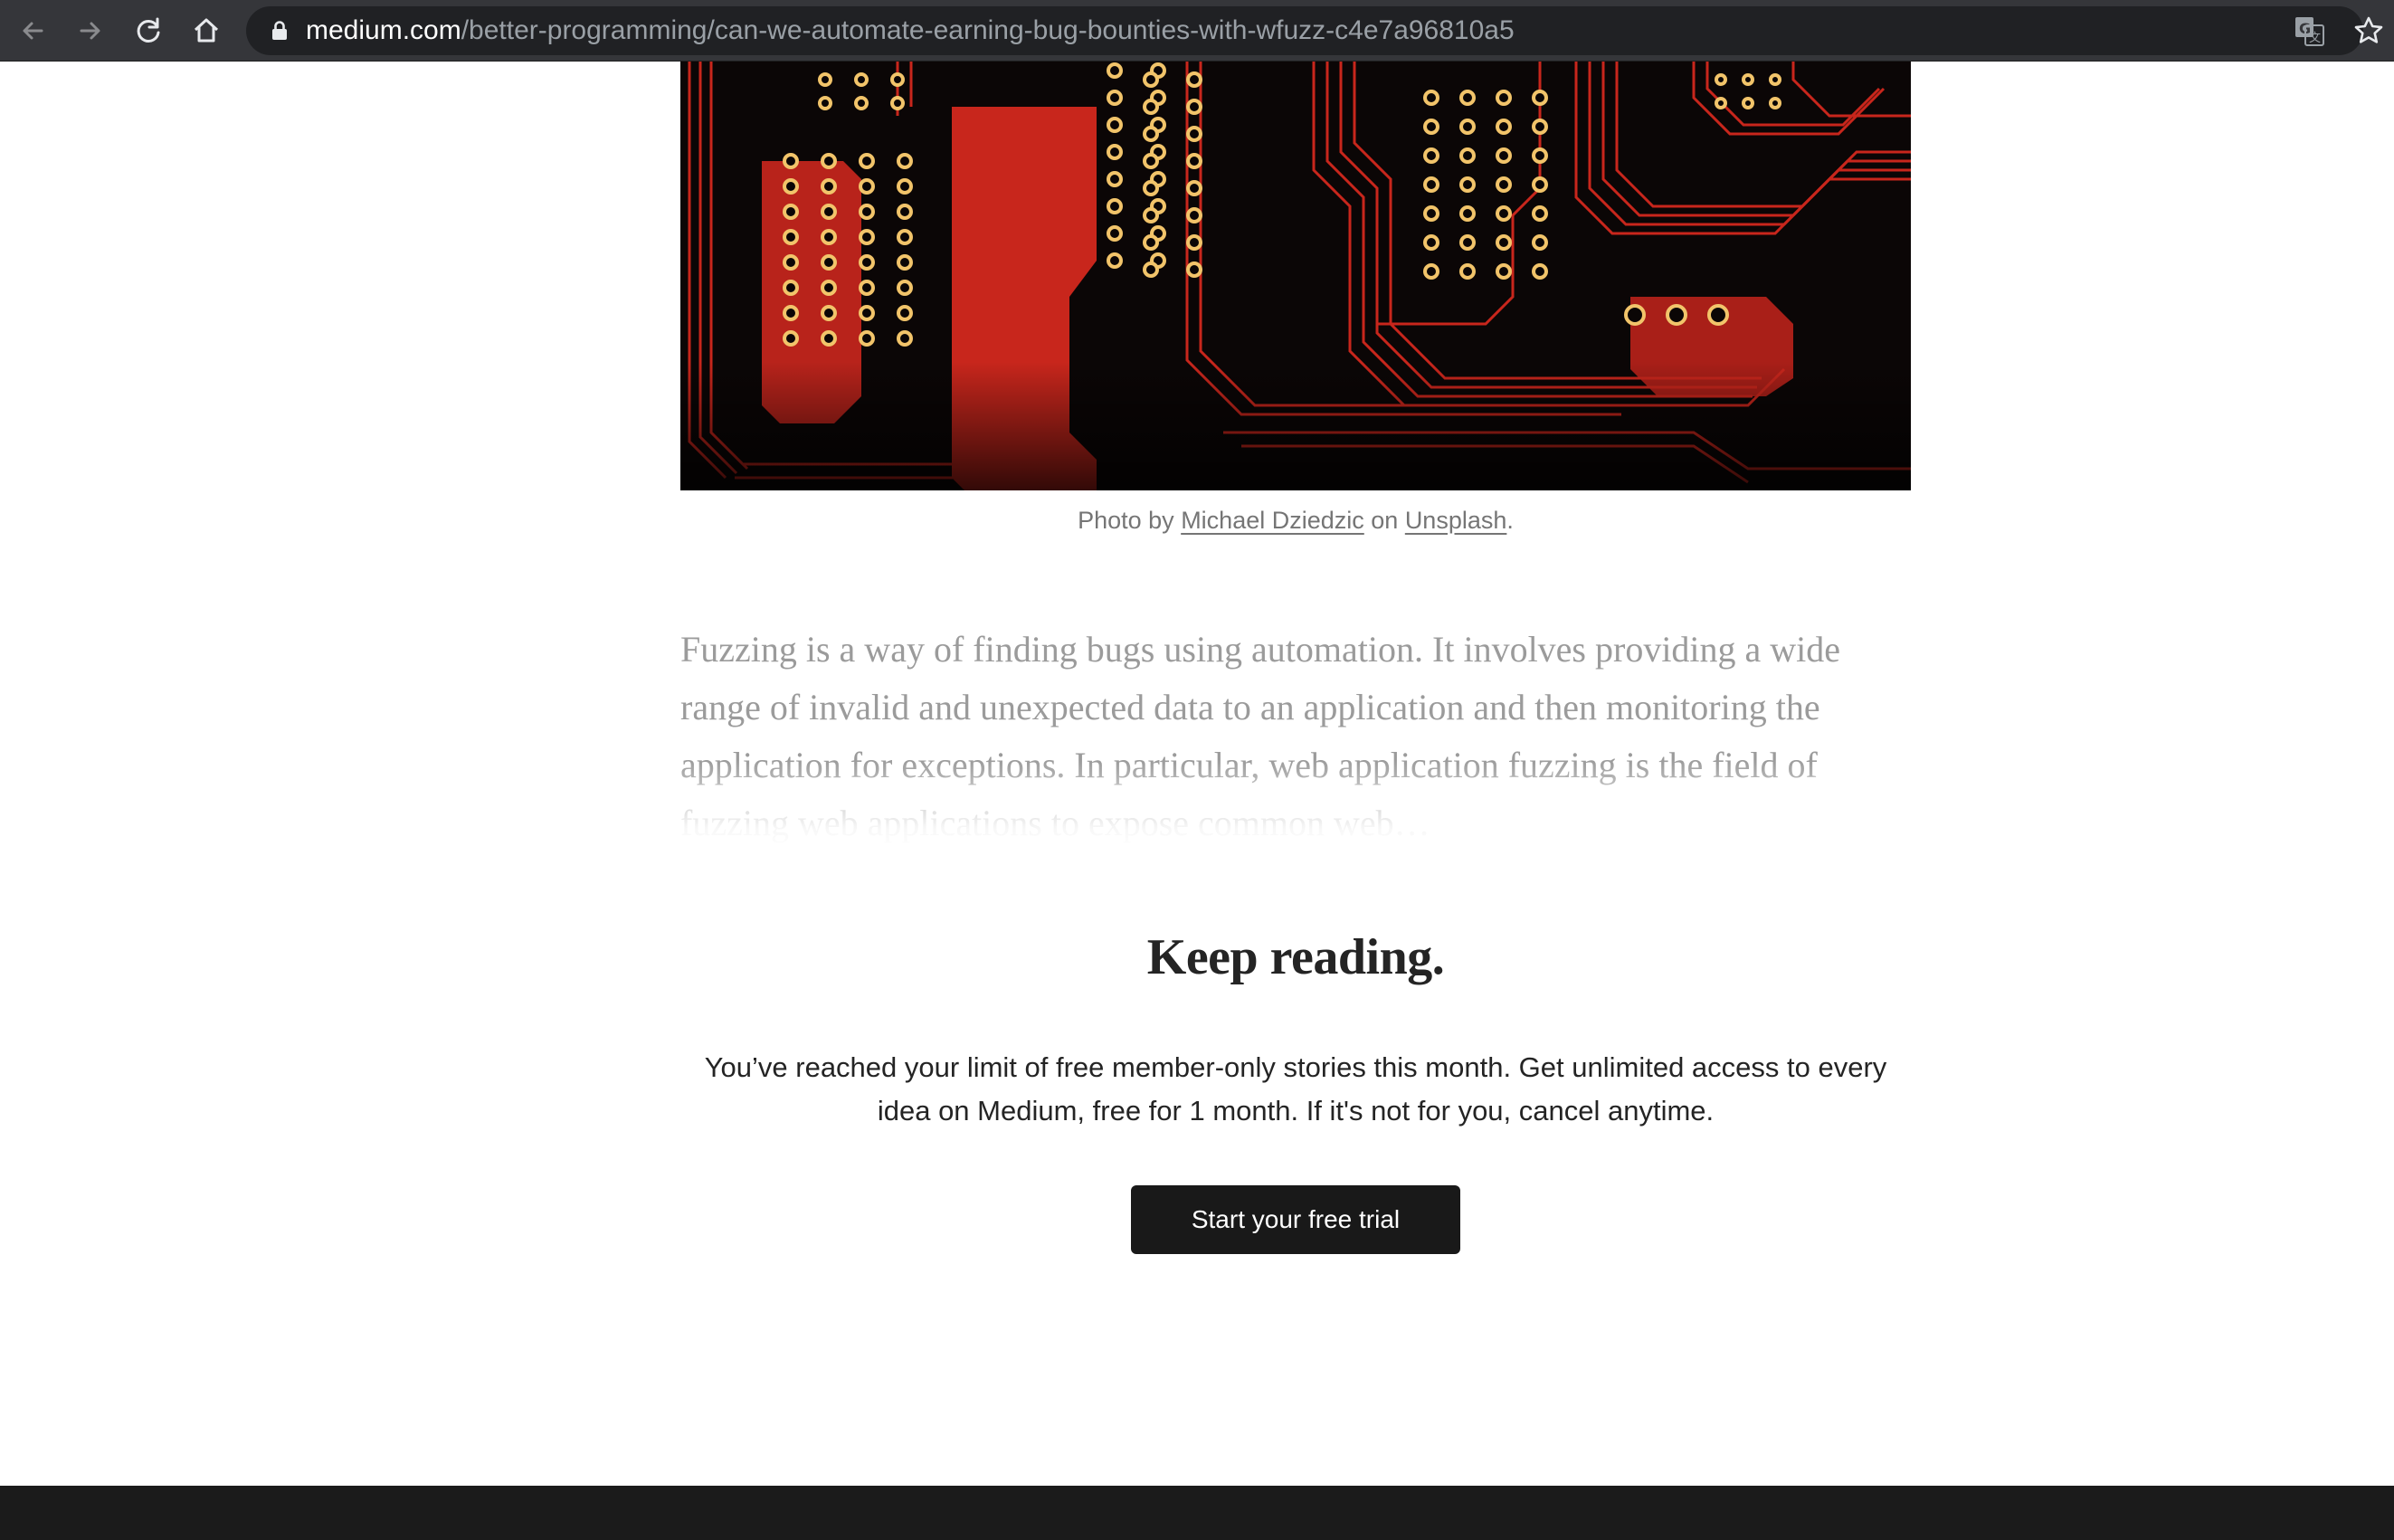  What do you see at coordinates (384, 30) in the screenshot?
I see `url-host: medium.com` at bounding box center [384, 30].